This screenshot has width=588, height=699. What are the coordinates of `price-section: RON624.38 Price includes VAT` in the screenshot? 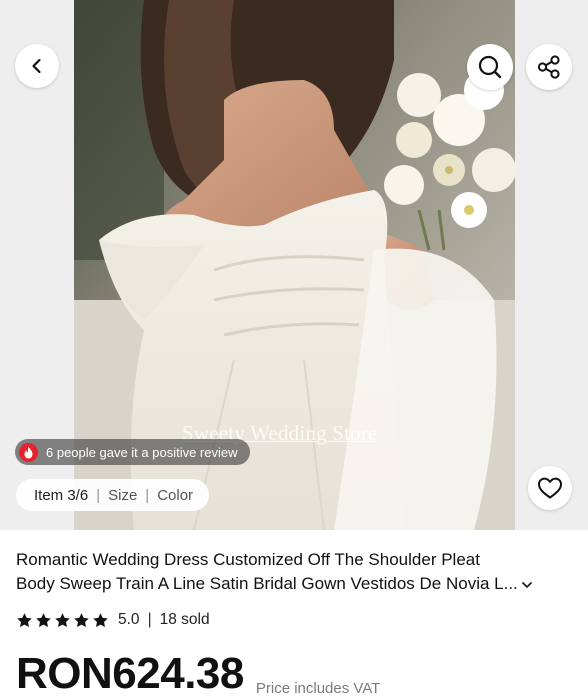 It's located at (198, 674).